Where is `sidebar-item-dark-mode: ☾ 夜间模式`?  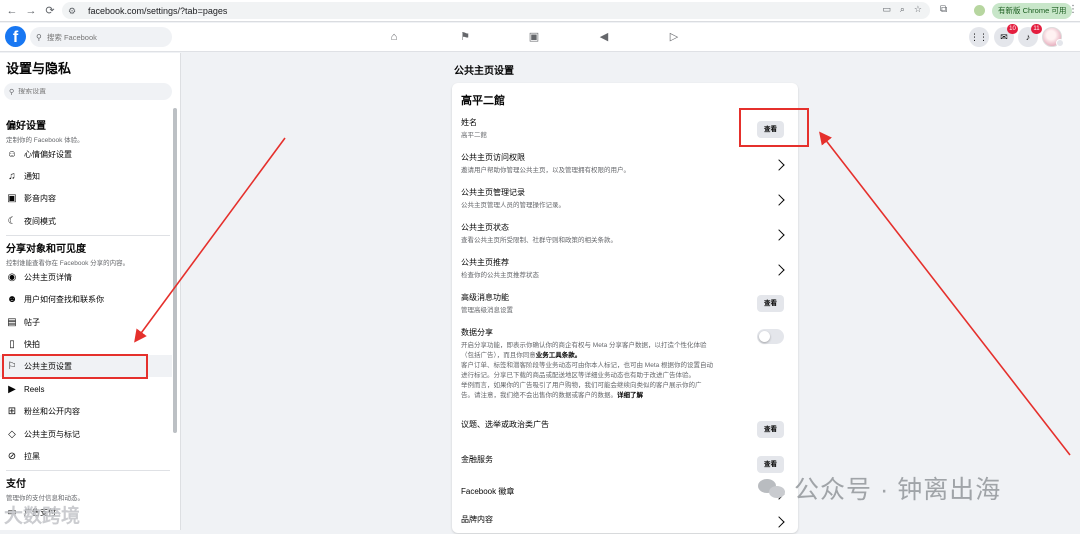
sidebar-item-dark-mode: ☾ 夜间模式 is located at coordinates (86, 221).